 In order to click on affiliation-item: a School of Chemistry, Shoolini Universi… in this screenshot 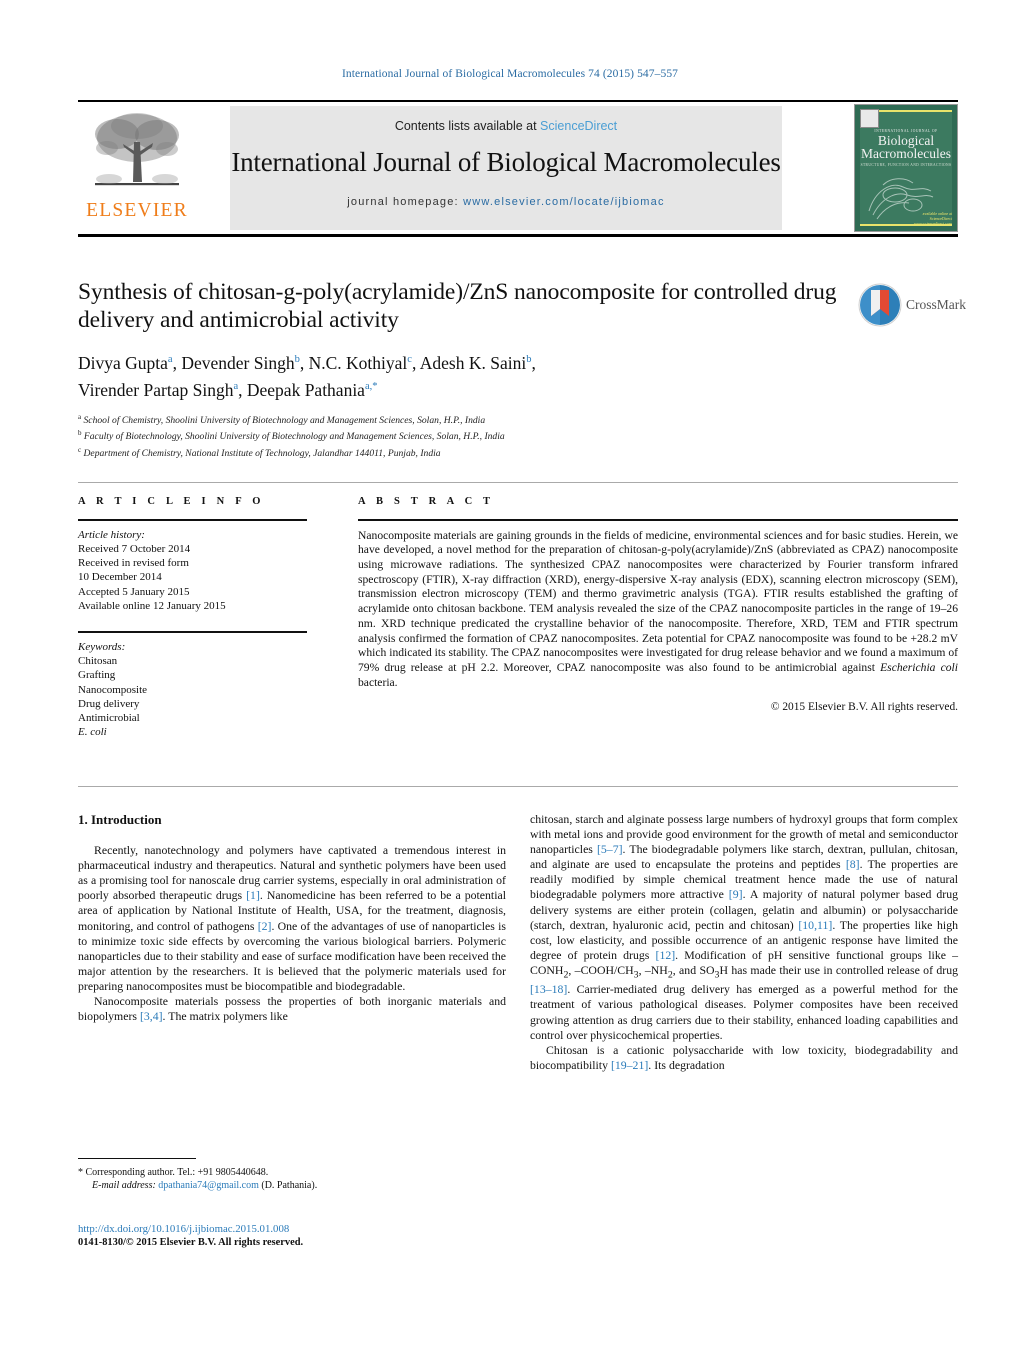, I will do `click(282, 419)`.